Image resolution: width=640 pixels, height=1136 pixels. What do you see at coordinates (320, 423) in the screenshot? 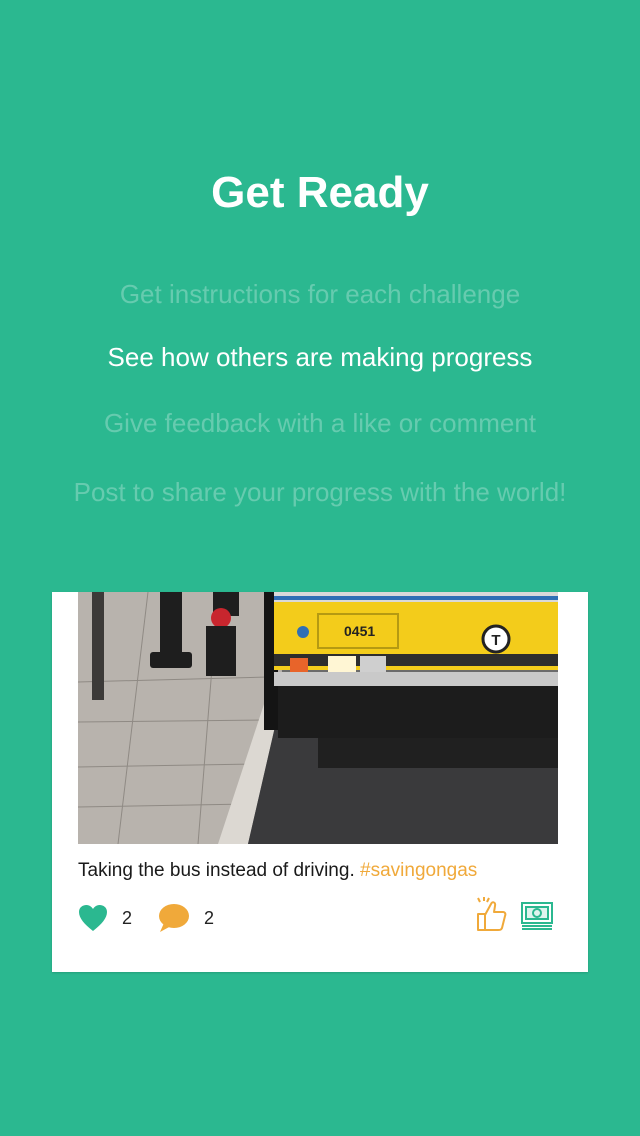
I see `step-feedback: Give feedback with a like or comment` at bounding box center [320, 423].